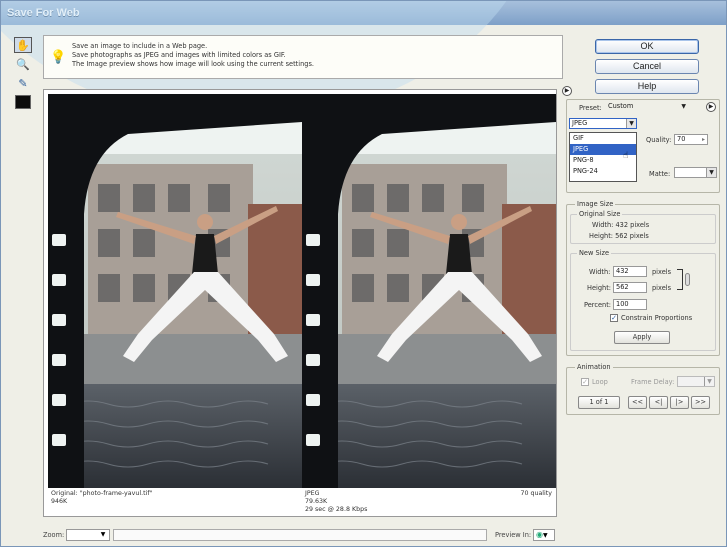  Describe the element at coordinates (594, 367) in the screenshot. I see `animation-label: Animation` at that location.